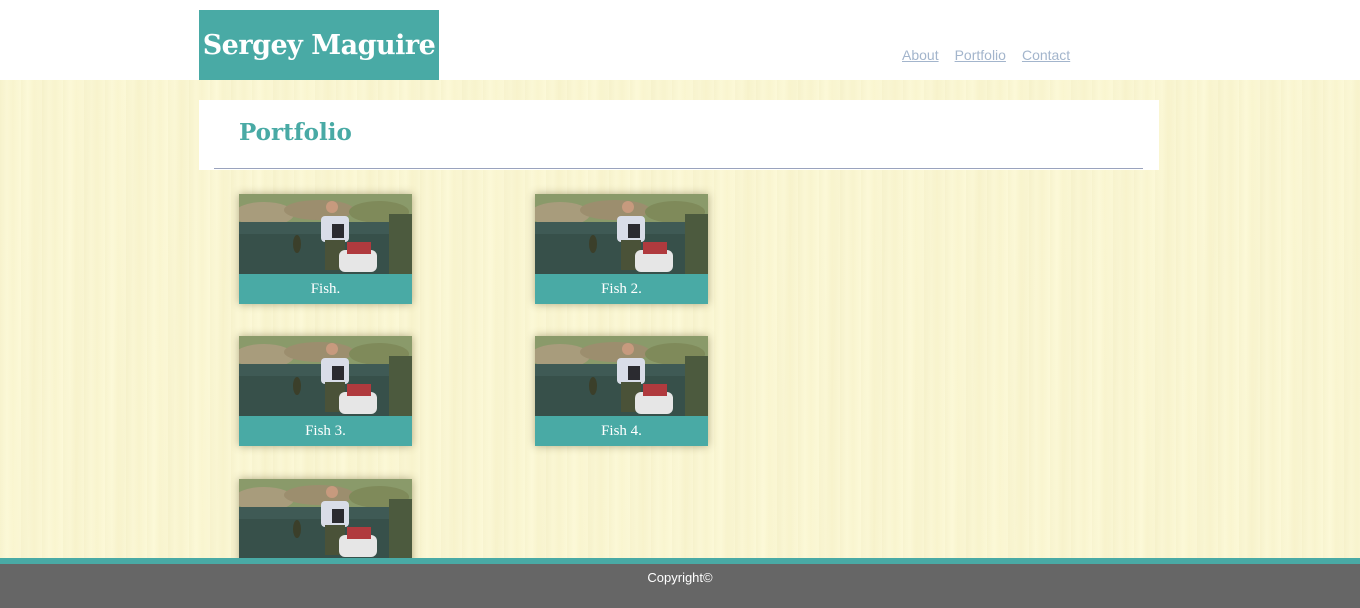 The image size is (1360, 608). I want to click on portfolio-caption: Fish 3., so click(325, 431).